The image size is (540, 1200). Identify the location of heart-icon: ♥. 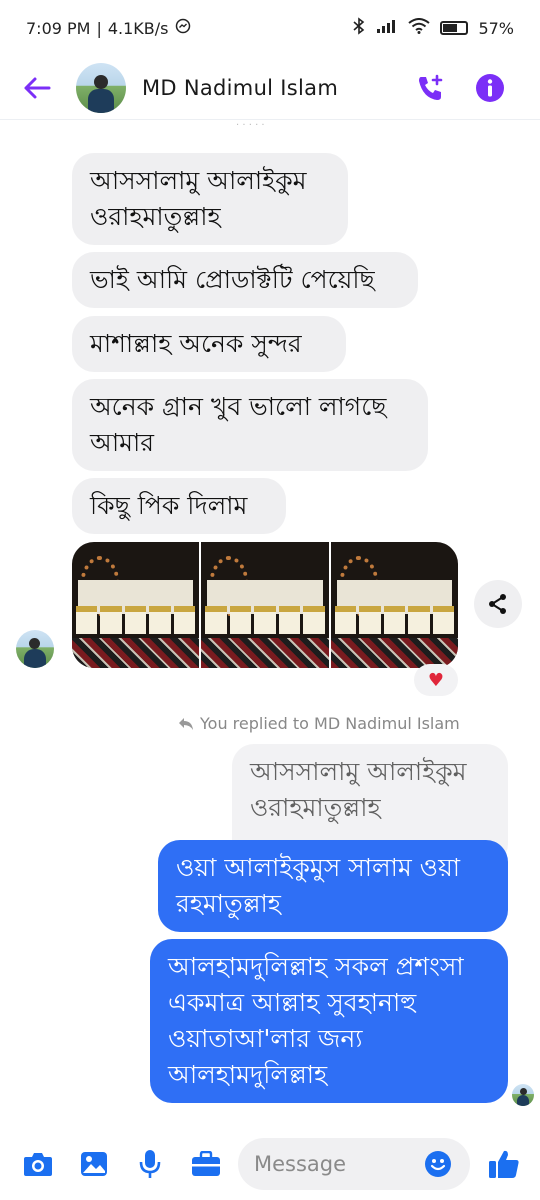
(436, 680).